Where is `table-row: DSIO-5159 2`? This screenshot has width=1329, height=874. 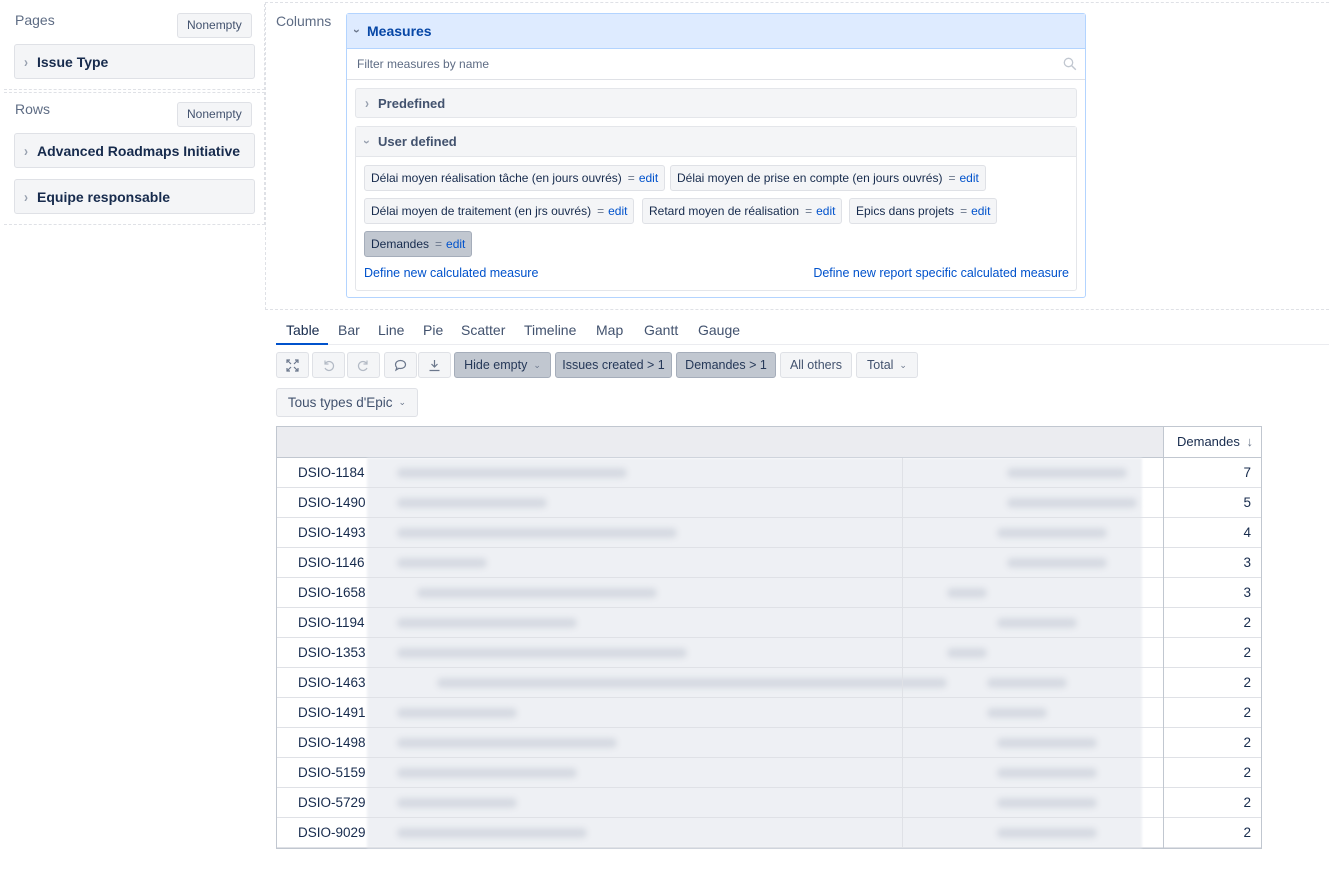 table-row: DSIO-5159 2 is located at coordinates (769, 773).